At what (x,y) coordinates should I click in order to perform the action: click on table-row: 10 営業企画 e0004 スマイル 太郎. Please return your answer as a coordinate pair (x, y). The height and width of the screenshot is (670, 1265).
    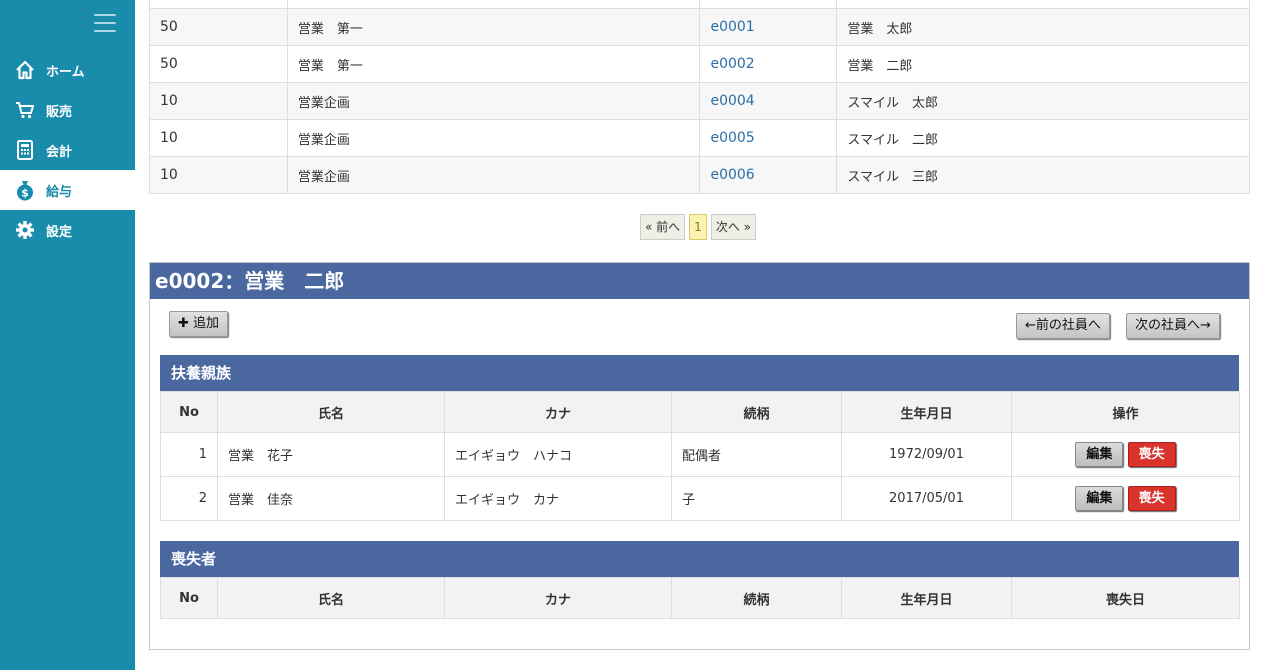
    Looking at the image, I should click on (699, 101).